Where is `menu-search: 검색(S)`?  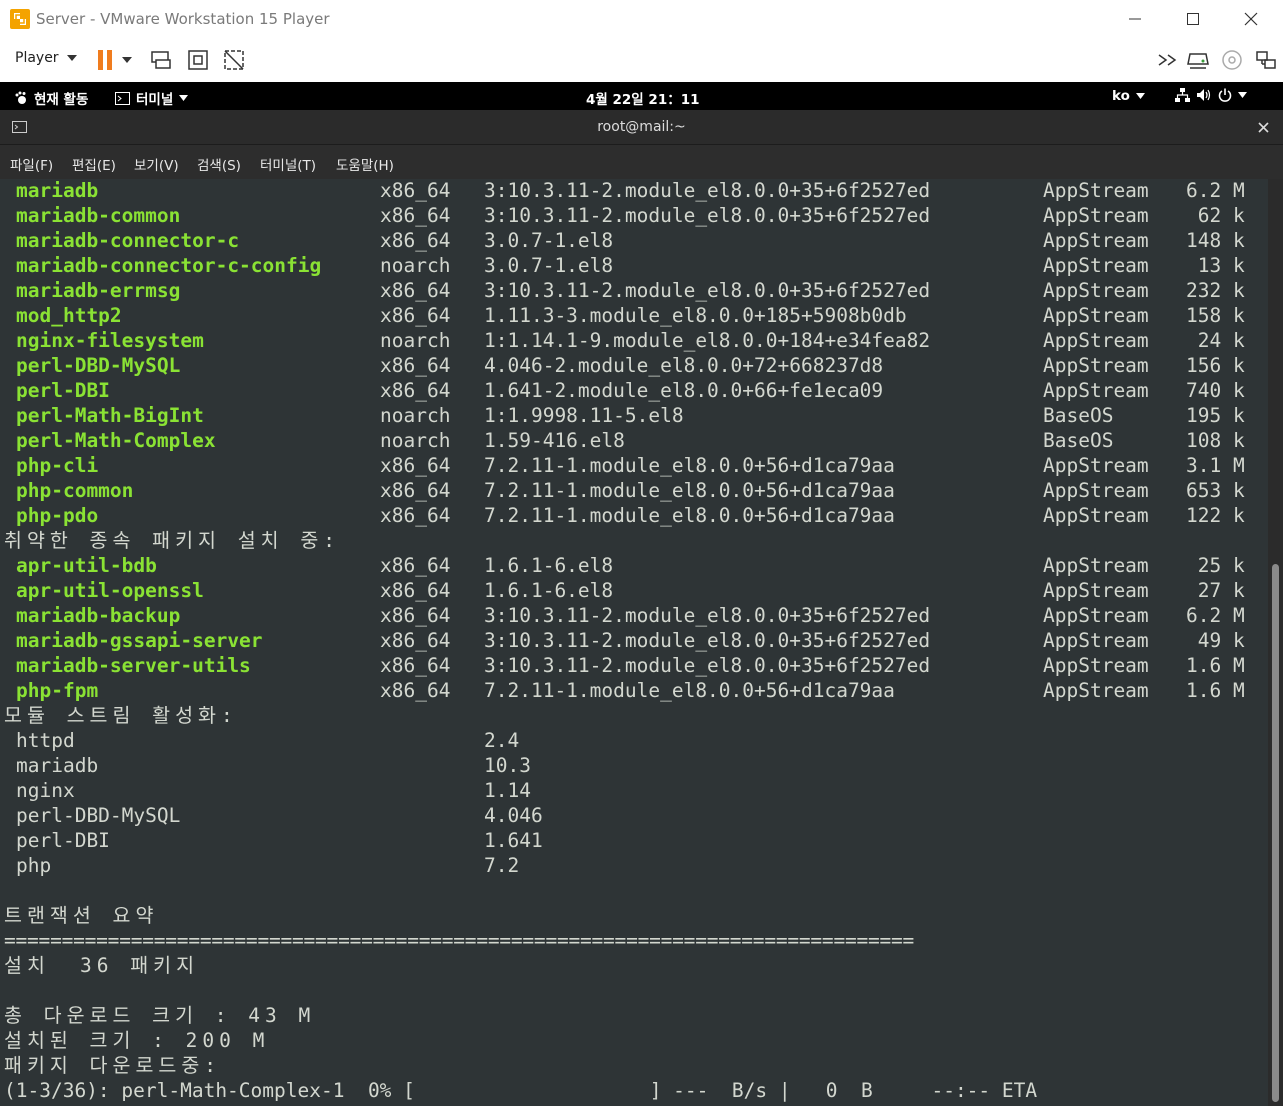
menu-search: 검색(S) is located at coordinates (219, 164).